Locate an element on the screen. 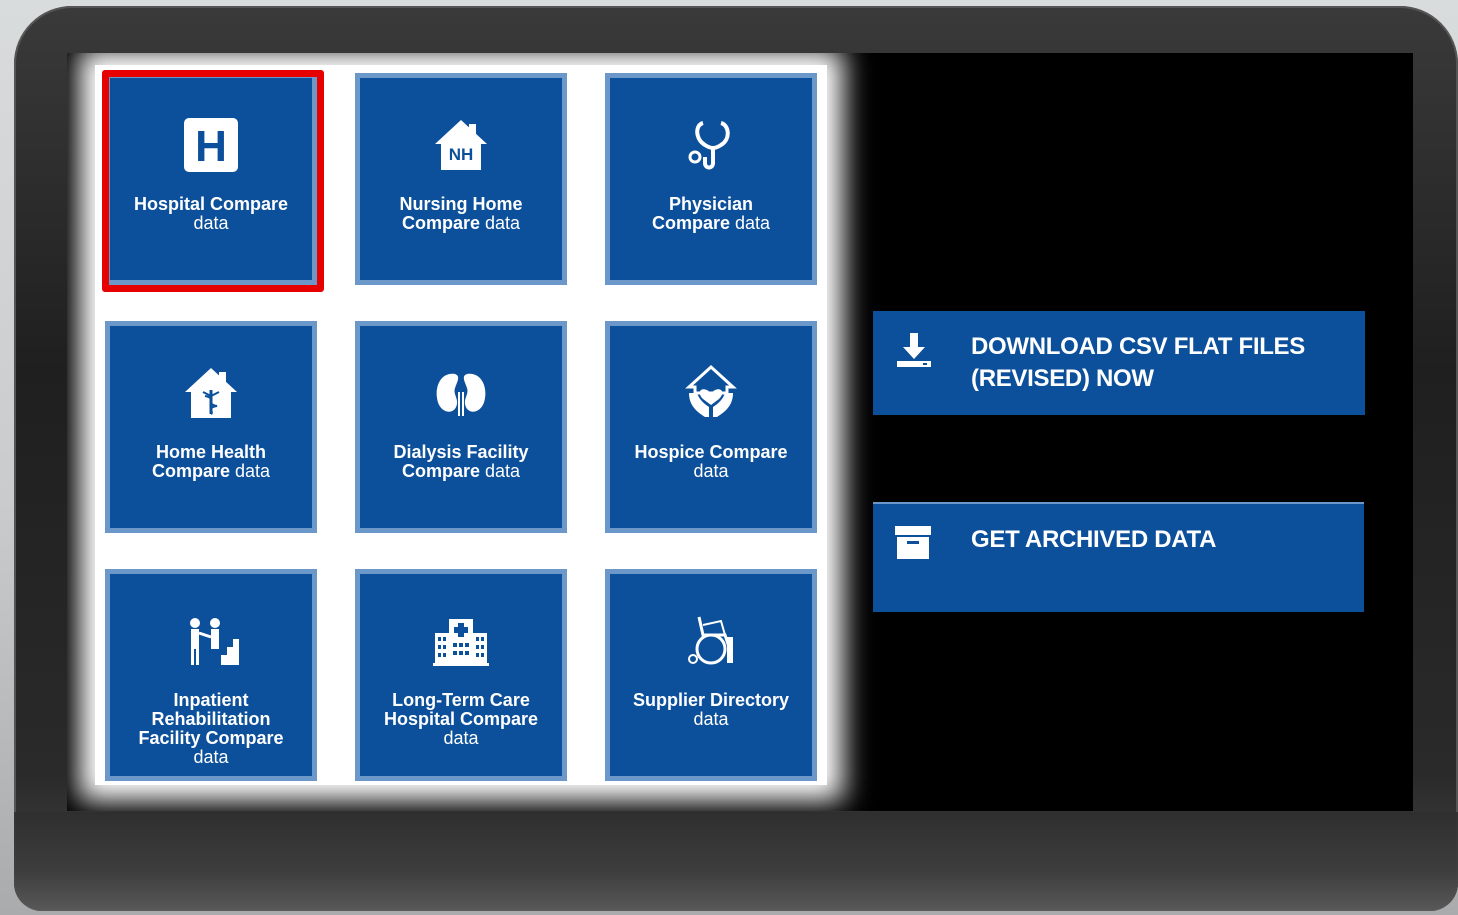 Image resolution: width=1458 pixels, height=915 pixels. download-icon is located at coordinates (914, 354).